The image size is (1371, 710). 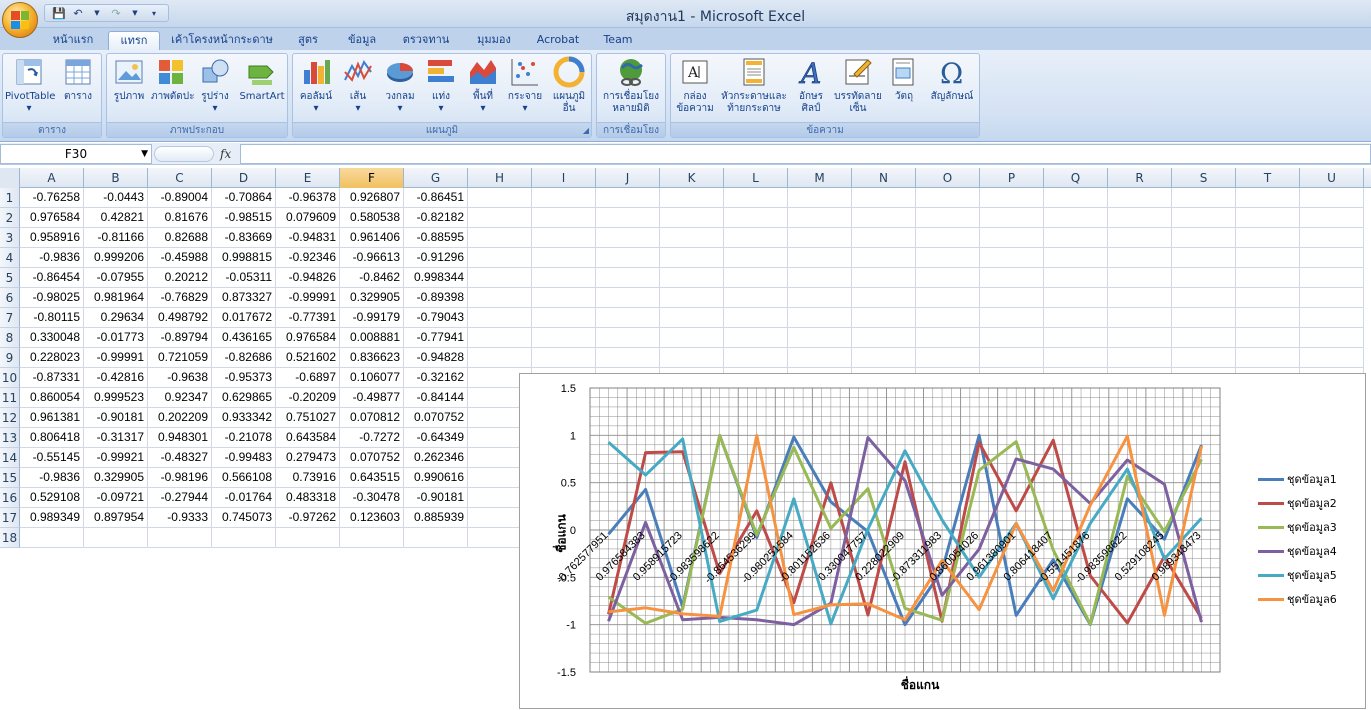 What do you see at coordinates (1076, 318) in the screenshot?
I see `cell-q7` at bounding box center [1076, 318].